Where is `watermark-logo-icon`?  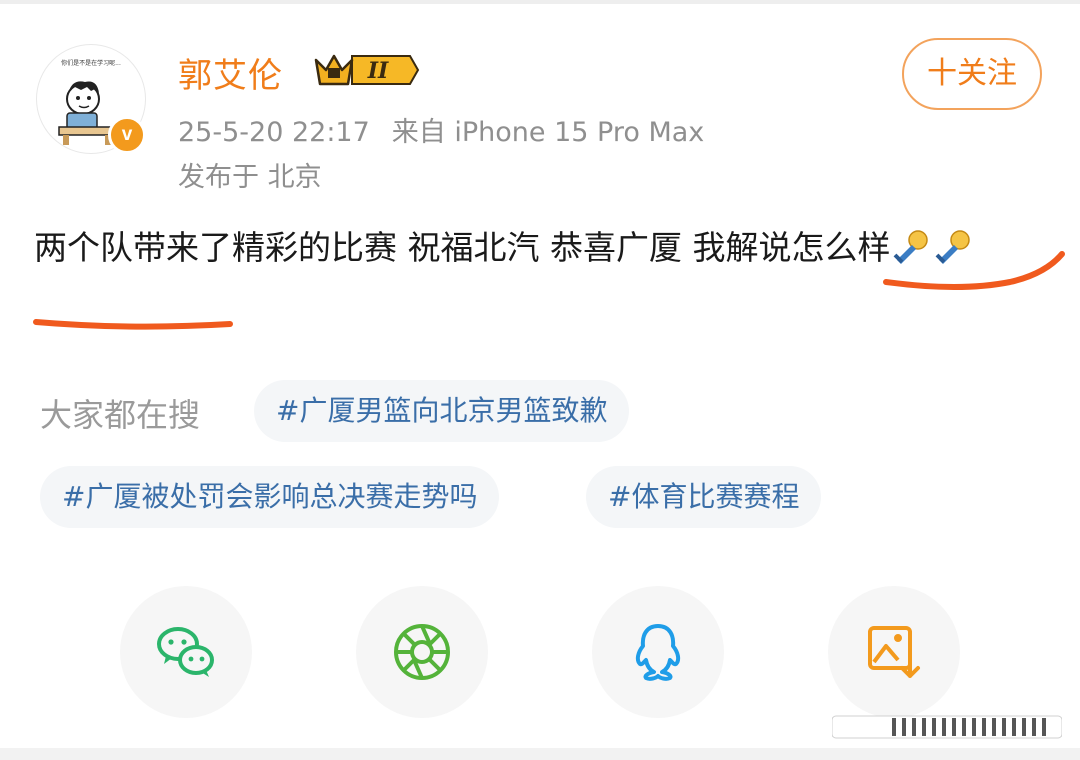
watermark-logo-icon is located at coordinates (947, 727).